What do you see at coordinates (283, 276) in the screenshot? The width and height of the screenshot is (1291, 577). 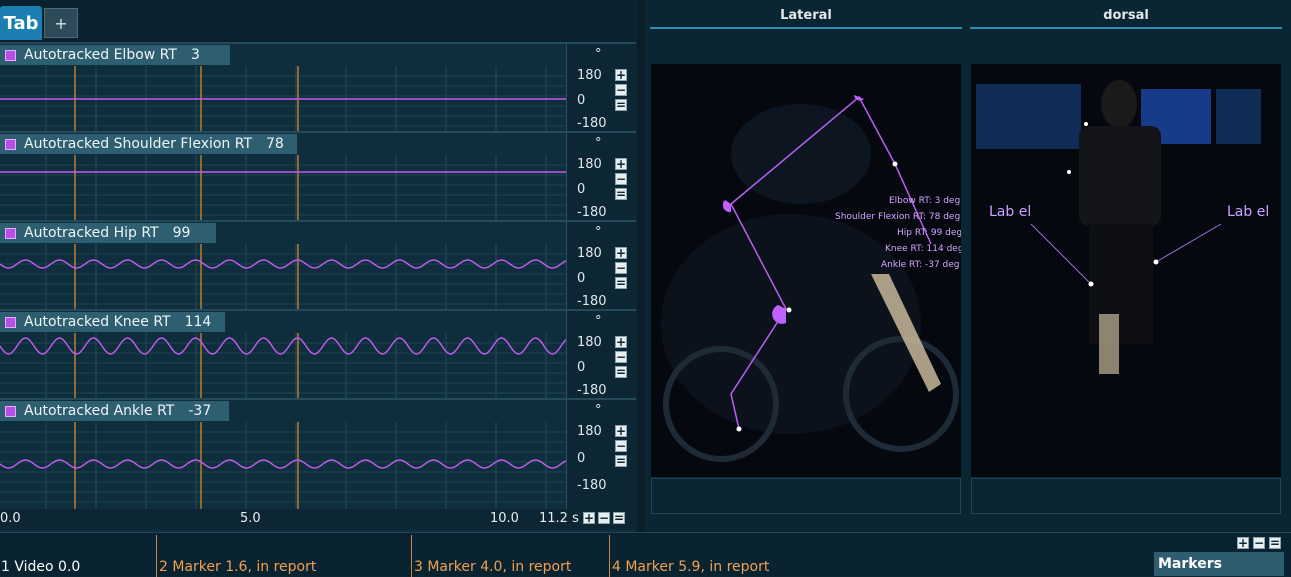 I see `graph-plot-hip` at bounding box center [283, 276].